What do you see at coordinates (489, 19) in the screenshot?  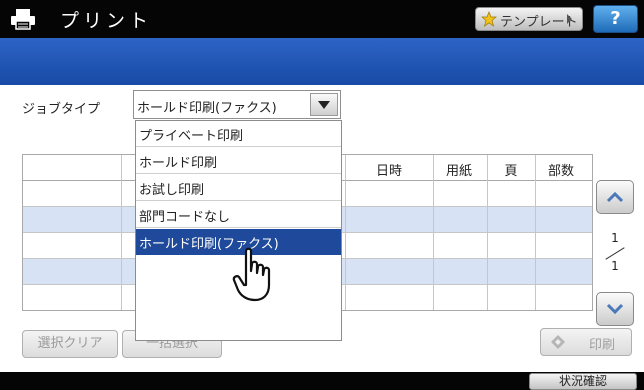 I see `star-icon` at bounding box center [489, 19].